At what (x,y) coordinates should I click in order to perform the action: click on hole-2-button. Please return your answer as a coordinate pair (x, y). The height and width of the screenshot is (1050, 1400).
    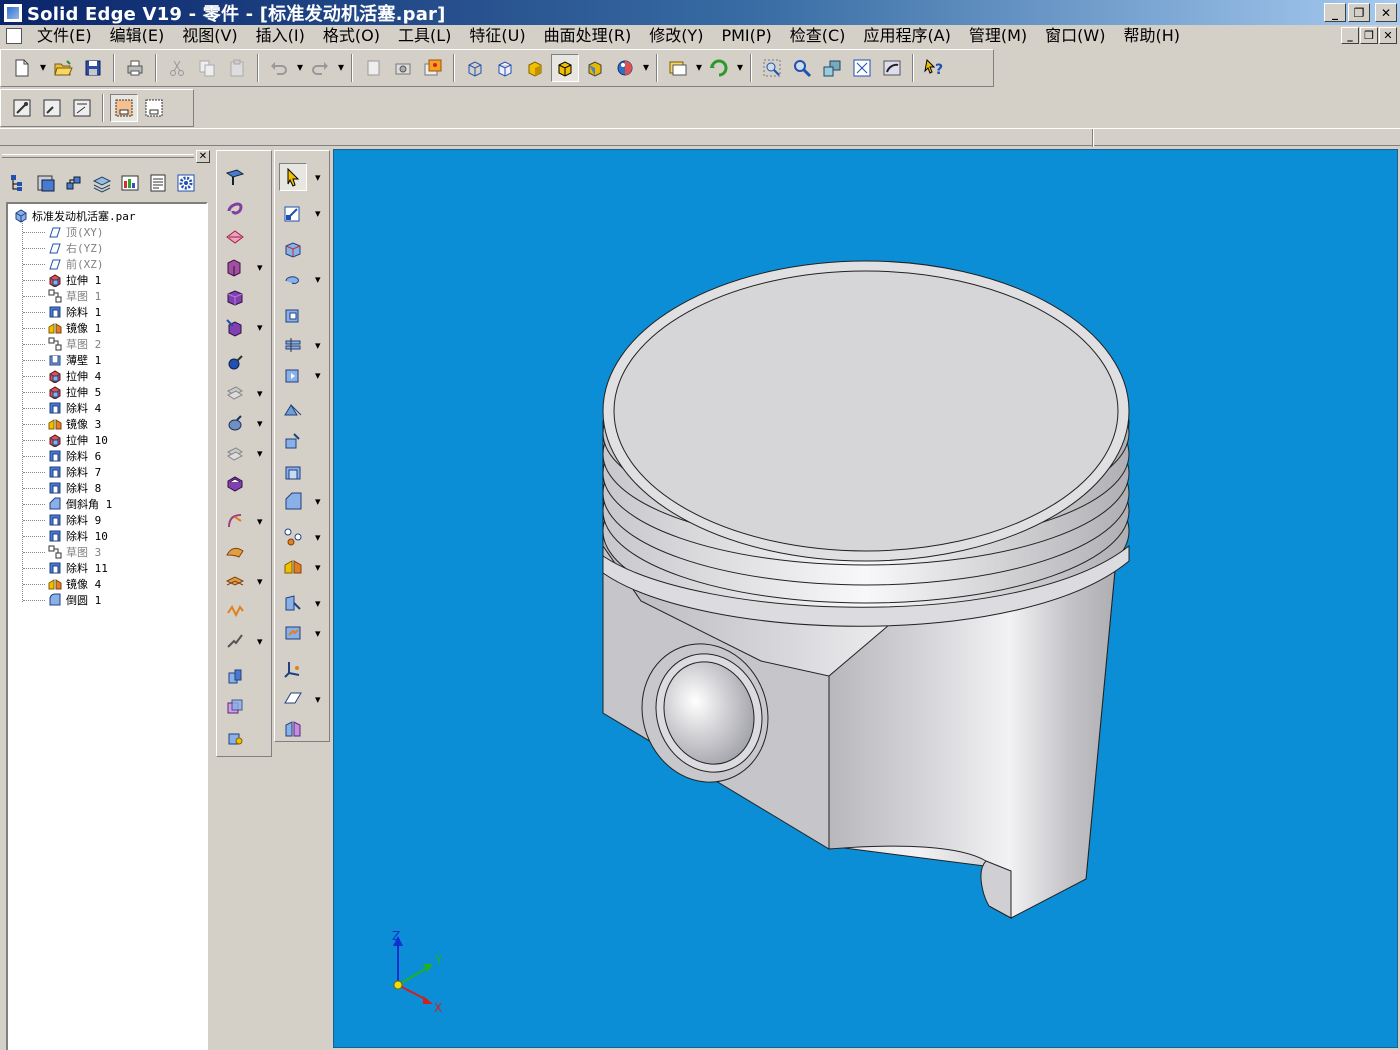
    Looking at the image, I should click on (293, 345).